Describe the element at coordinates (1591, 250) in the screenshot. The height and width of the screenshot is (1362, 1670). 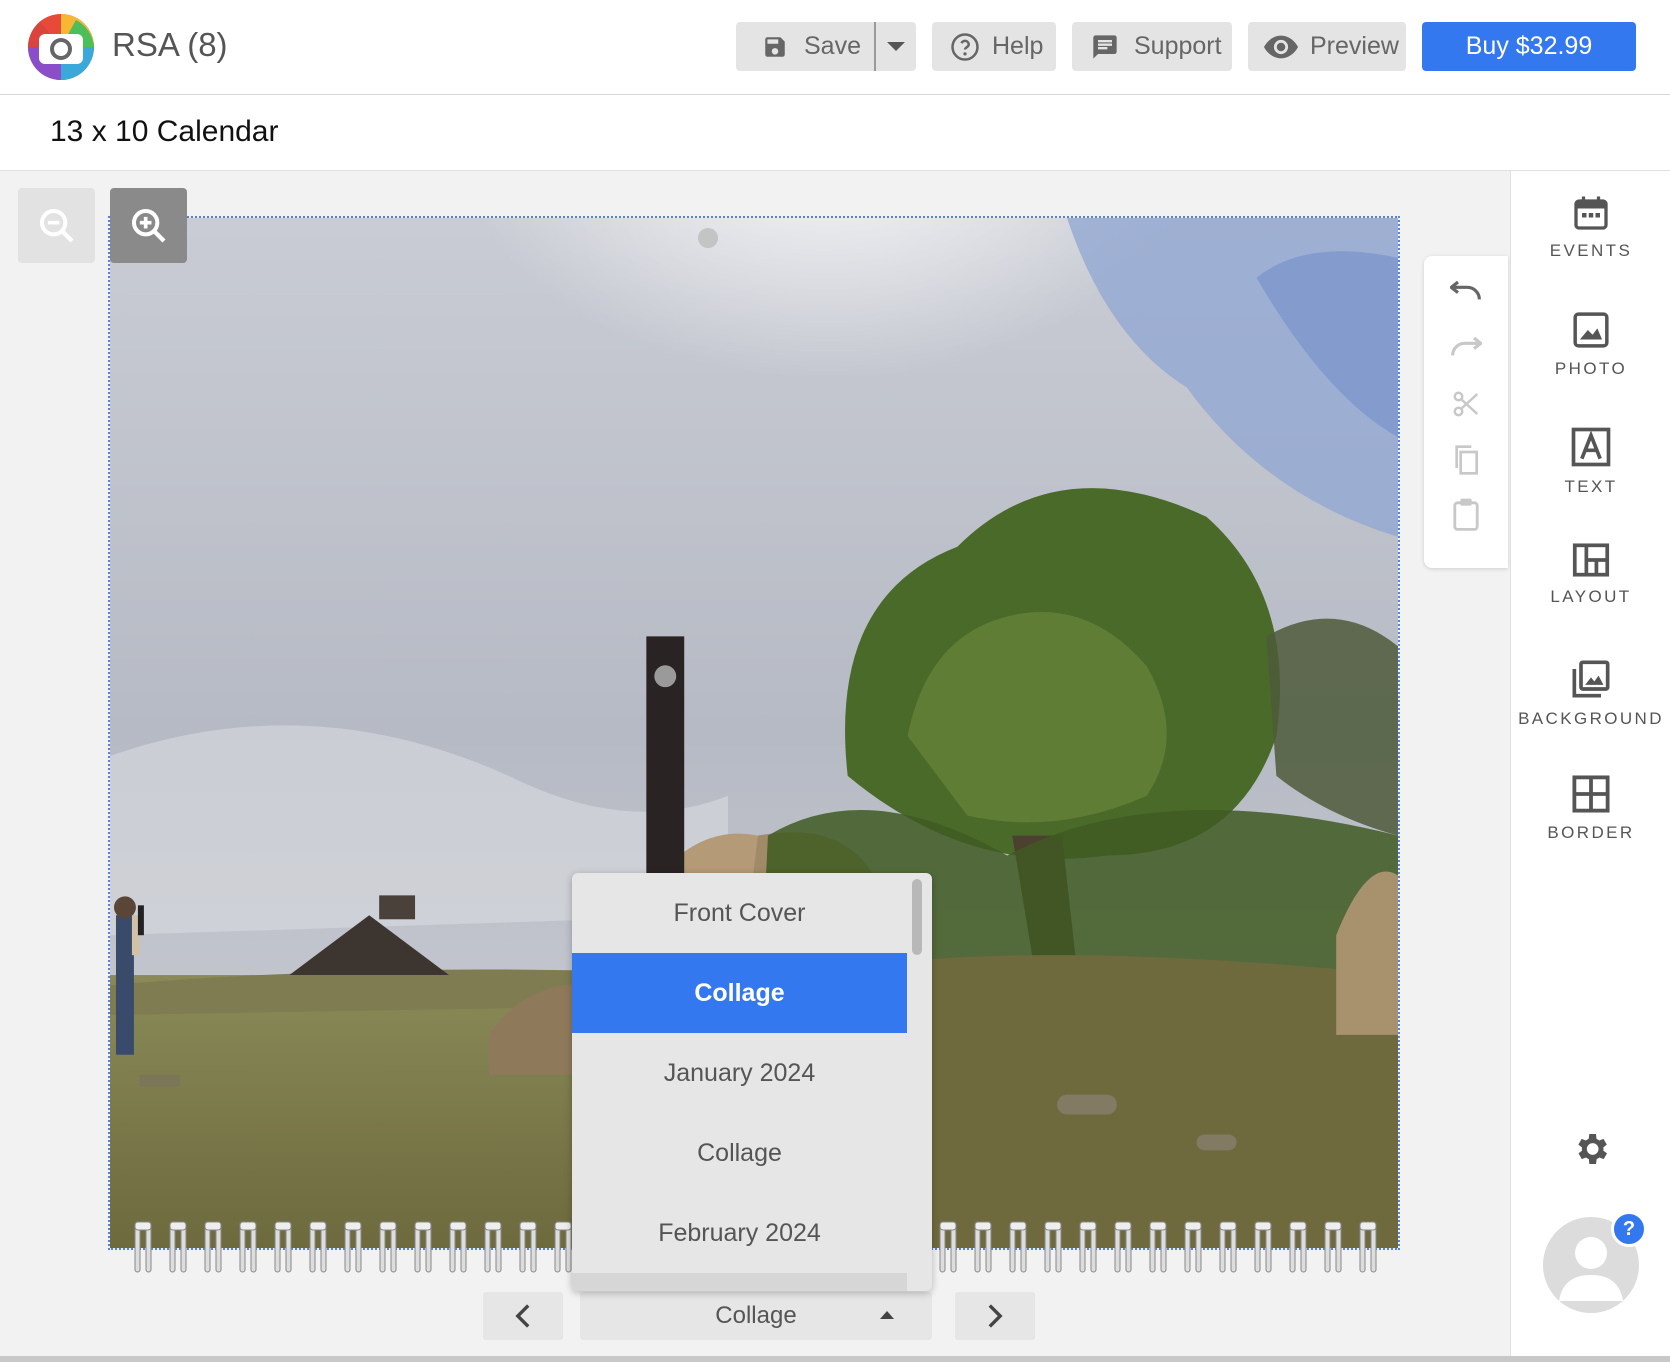
I see `sidebar-label-events: EVENTS` at that location.